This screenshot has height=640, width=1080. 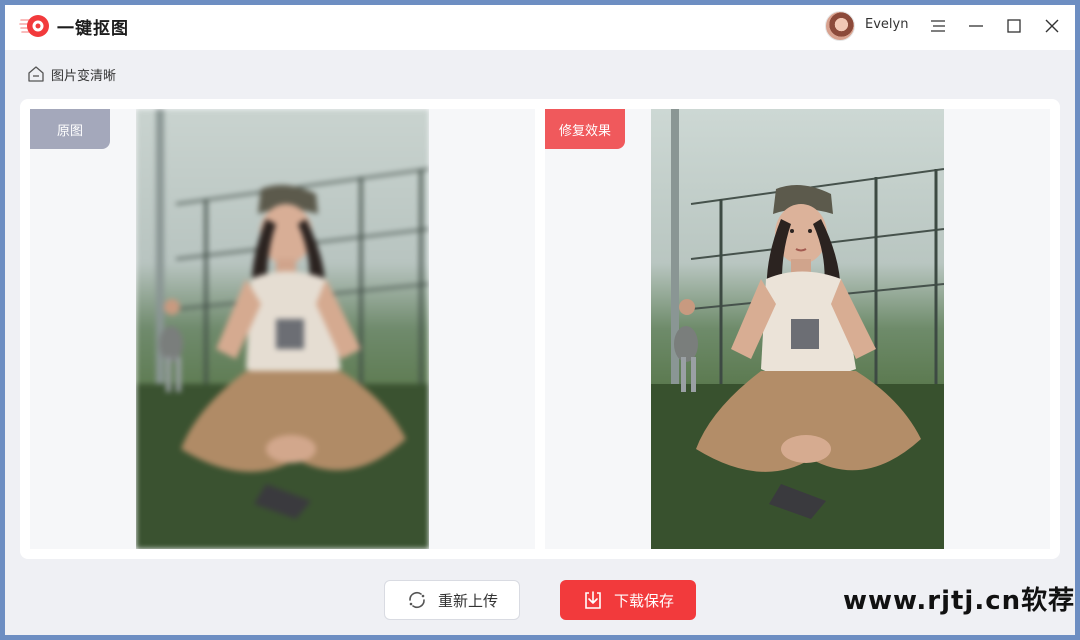 What do you see at coordinates (585, 129) in the screenshot?
I see `result-tag: 修复效果` at bounding box center [585, 129].